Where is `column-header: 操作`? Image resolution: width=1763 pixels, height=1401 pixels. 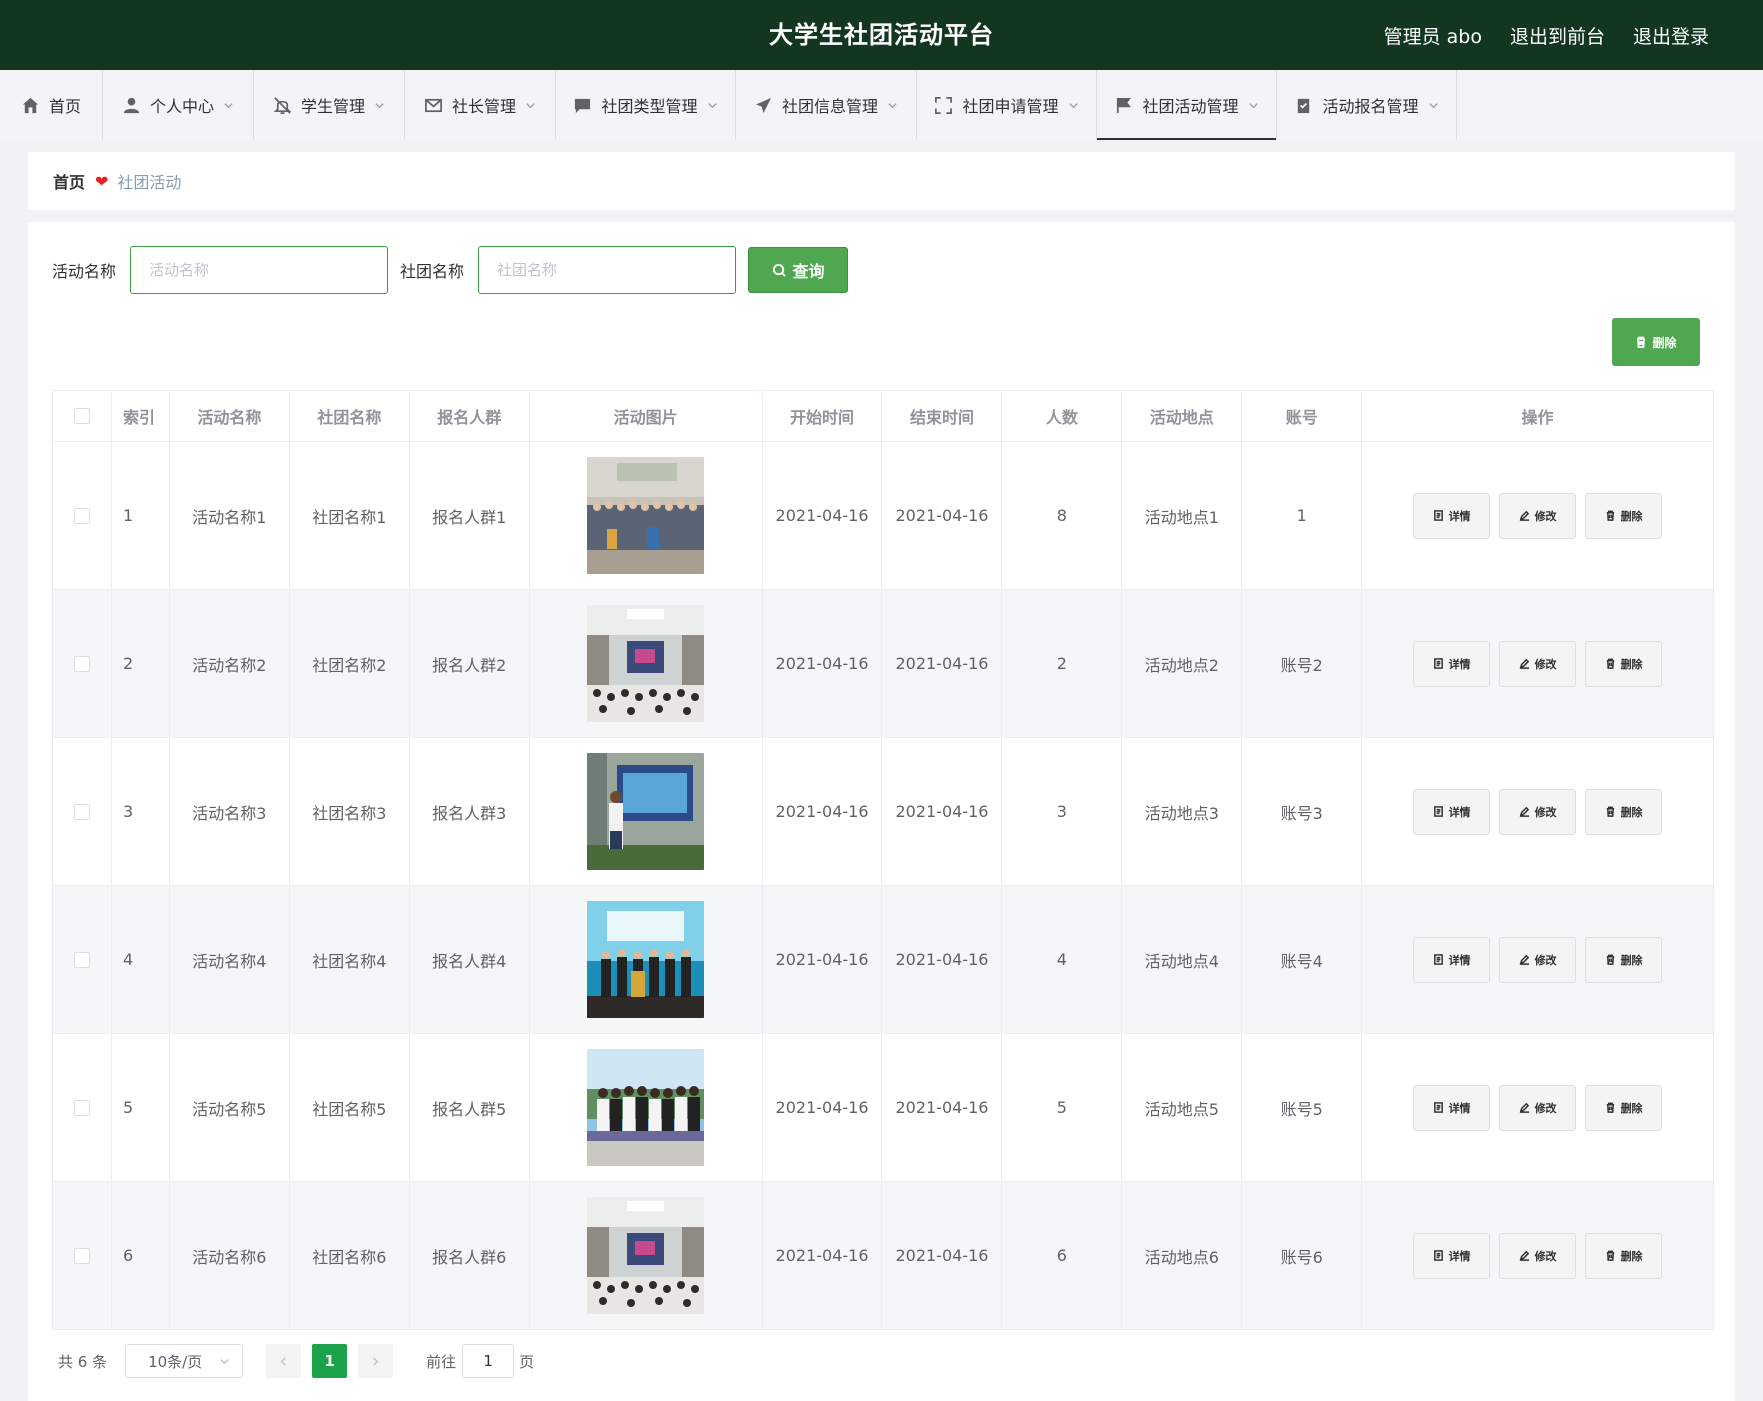 column-header: 操作 is located at coordinates (1538, 416).